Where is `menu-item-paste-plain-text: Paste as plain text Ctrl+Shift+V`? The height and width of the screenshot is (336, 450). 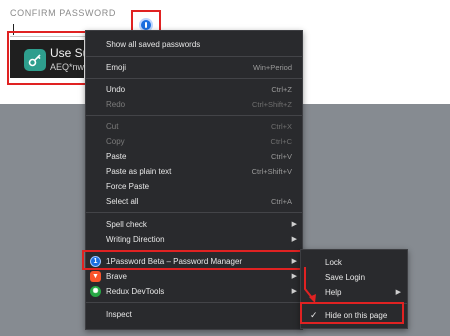
menu-item-paste-plain-text: Paste as plain text Ctrl+Shift+V is located at coordinates (194, 171).